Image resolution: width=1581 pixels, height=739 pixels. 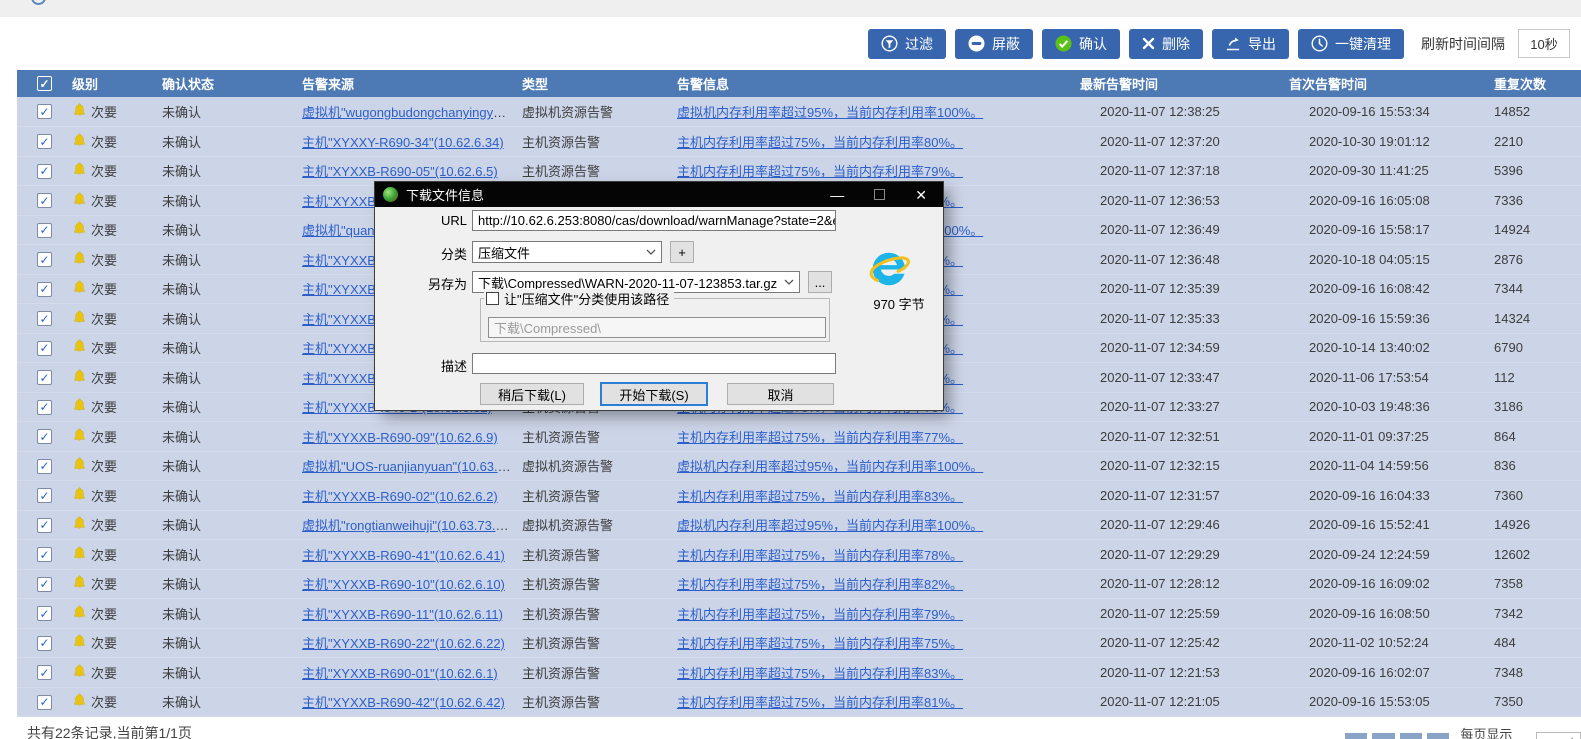 What do you see at coordinates (1383, 736) in the screenshot?
I see `prev-page-button: ‹` at bounding box center [1383, 736].